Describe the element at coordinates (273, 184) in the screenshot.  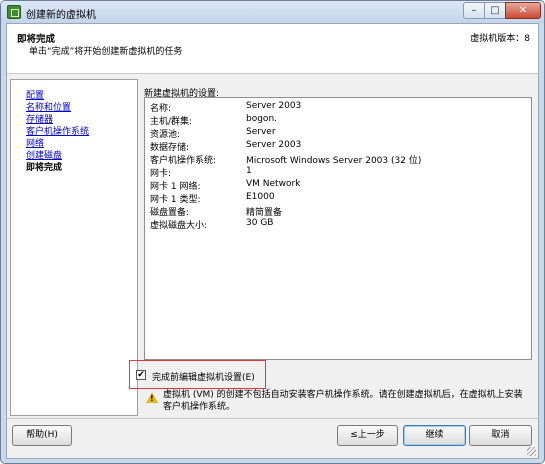
I see `setting-value: VM Network` at that location.